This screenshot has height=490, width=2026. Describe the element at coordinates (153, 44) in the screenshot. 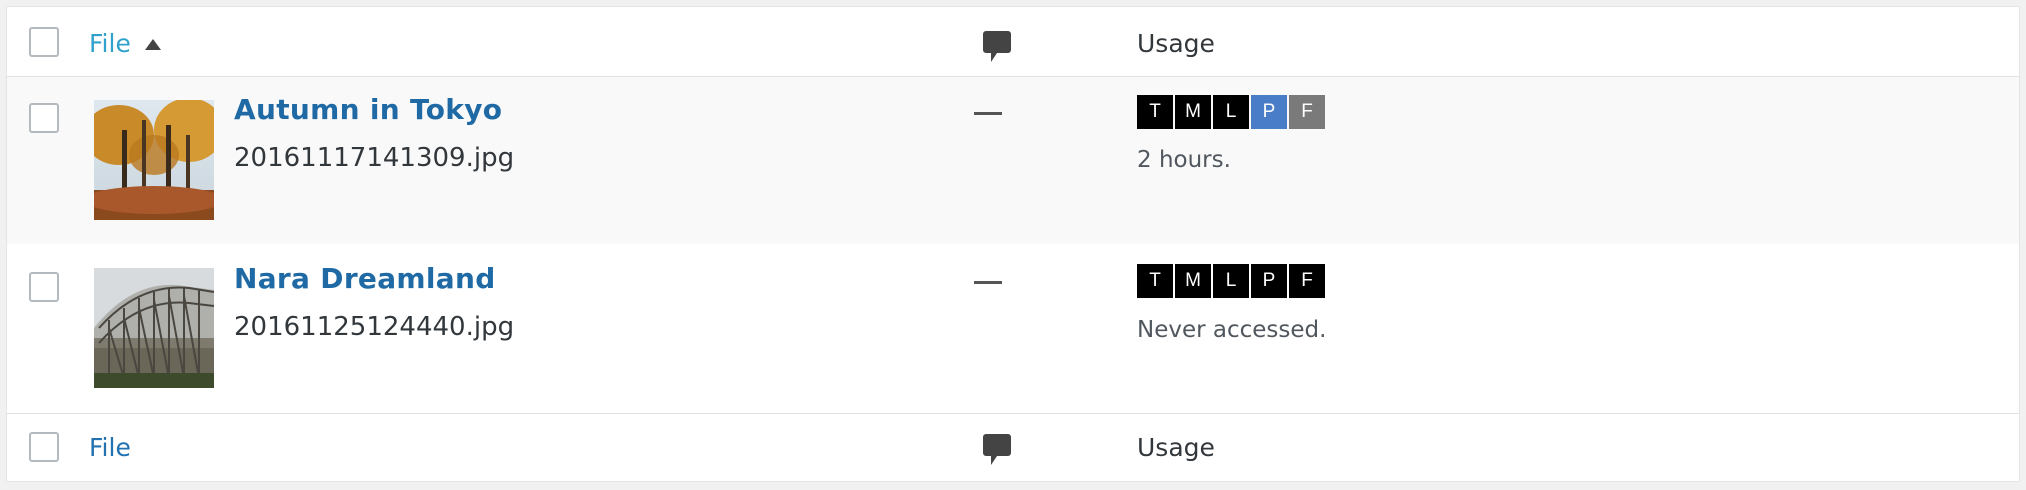

I see `sort-ascending-icon` at that location.